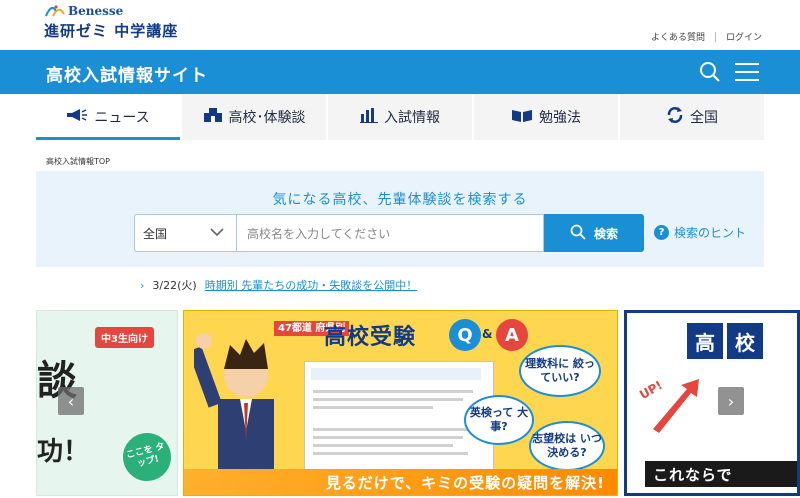  I want to click on search-hint-link: ? 検索のヒント, so click(700, 232).